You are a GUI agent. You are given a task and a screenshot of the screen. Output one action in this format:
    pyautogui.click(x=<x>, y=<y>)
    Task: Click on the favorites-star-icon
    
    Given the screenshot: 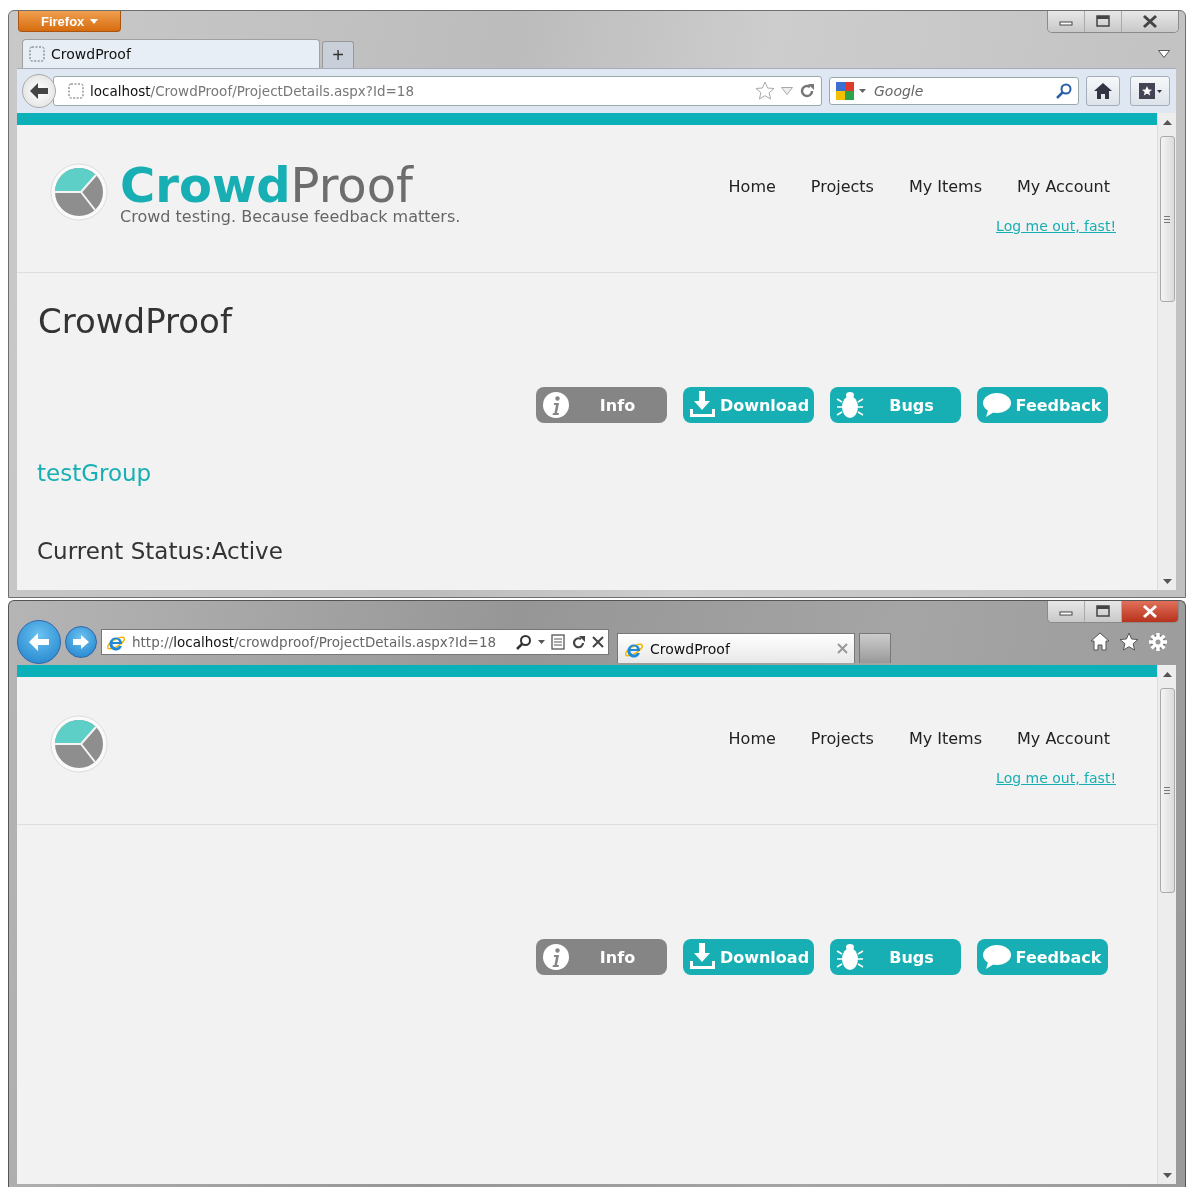 What is the action you would take?
    pyautogui.click(x=1129, y=642)
    